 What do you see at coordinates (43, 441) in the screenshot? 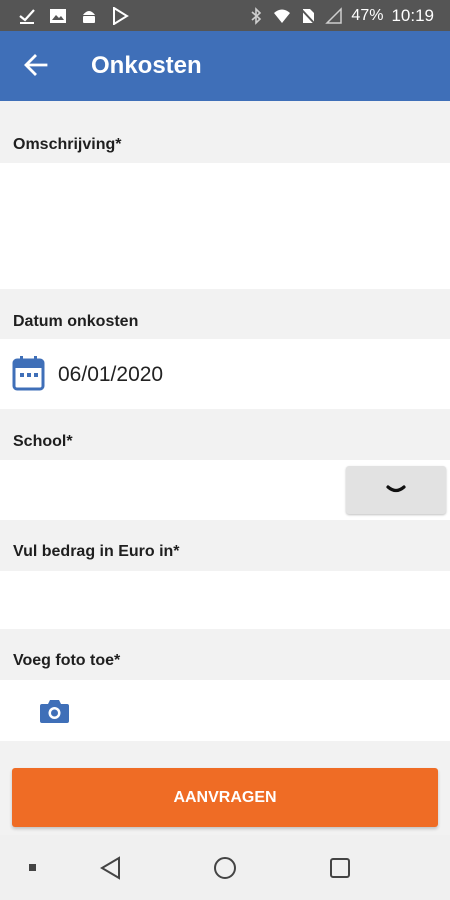
I see `school-label: School*` at bounding box center [43, 441].